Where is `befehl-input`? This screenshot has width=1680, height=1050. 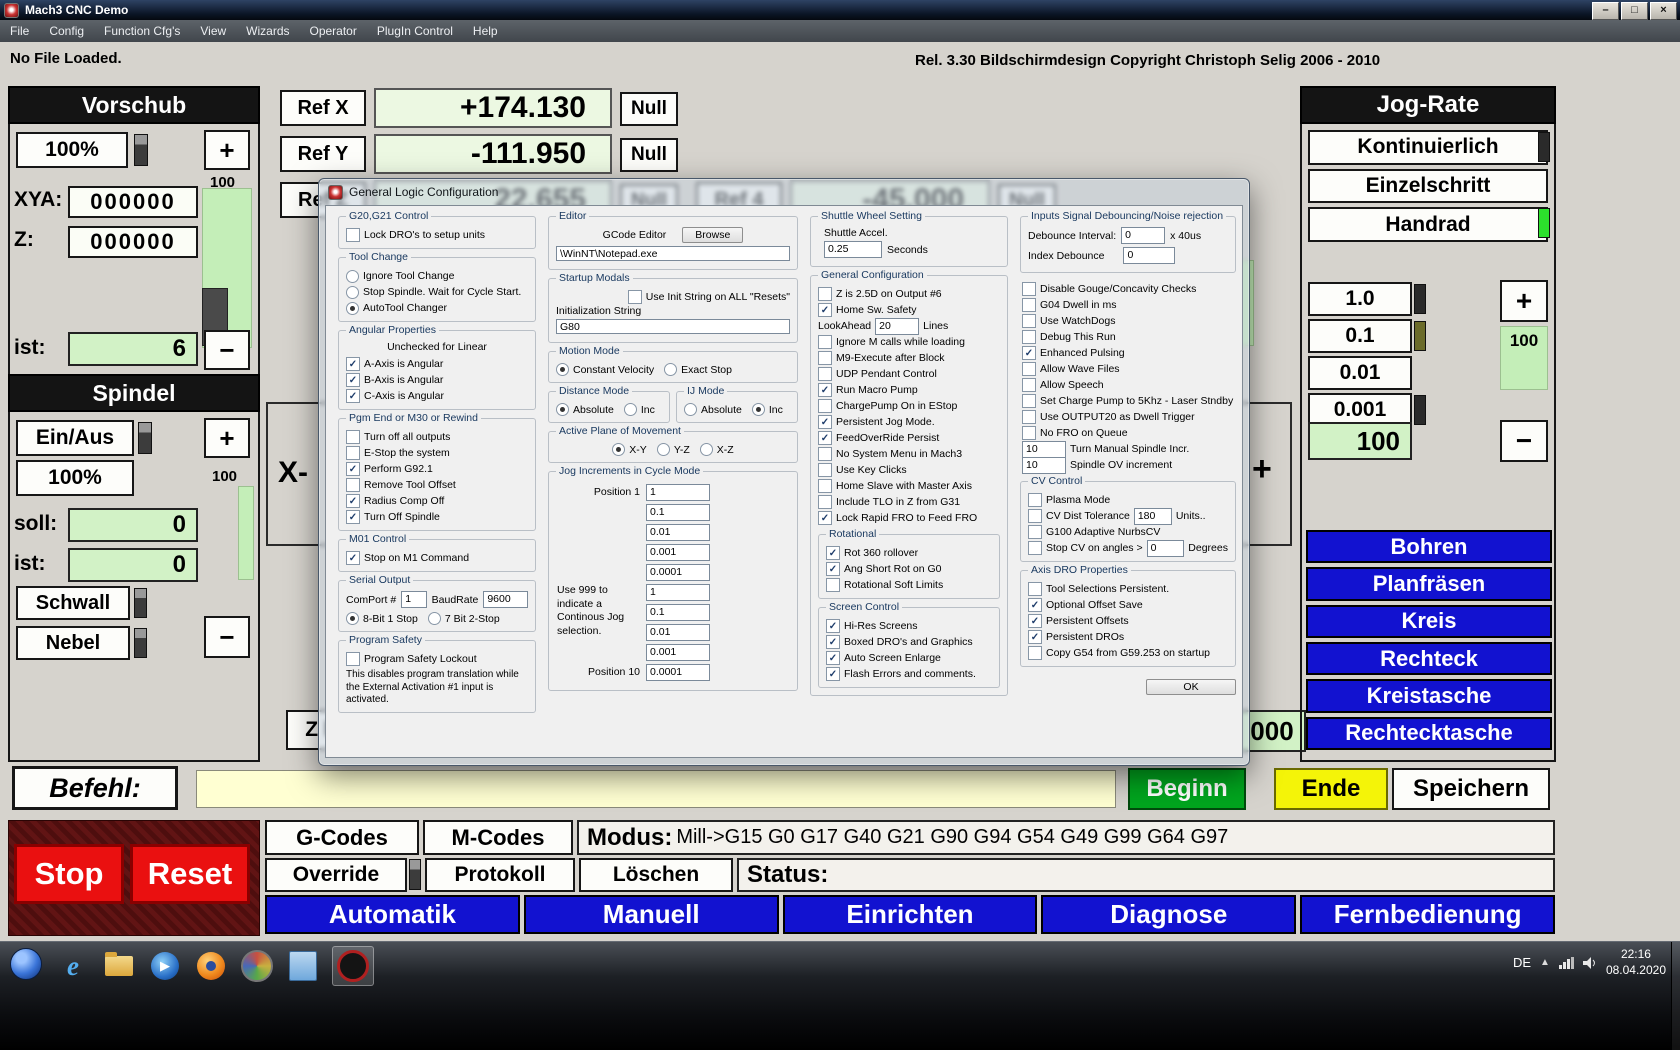 befehl-input is located at coordinates (656, 789).